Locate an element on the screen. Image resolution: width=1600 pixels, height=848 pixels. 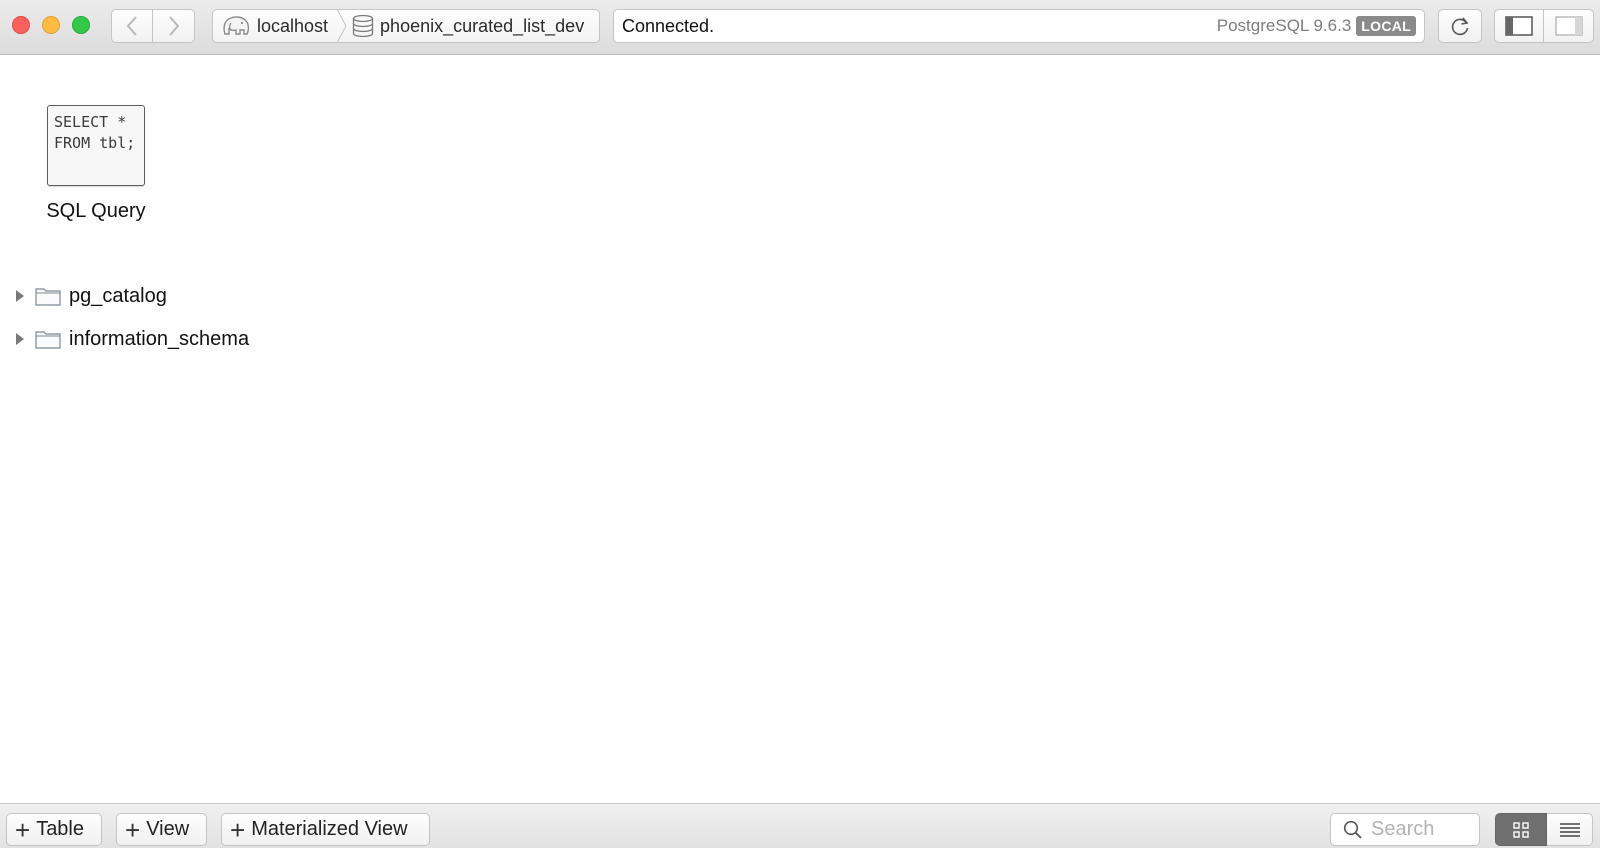
bottom-bar: + Table + View + Materialized View is located at coordinates (800, 825).